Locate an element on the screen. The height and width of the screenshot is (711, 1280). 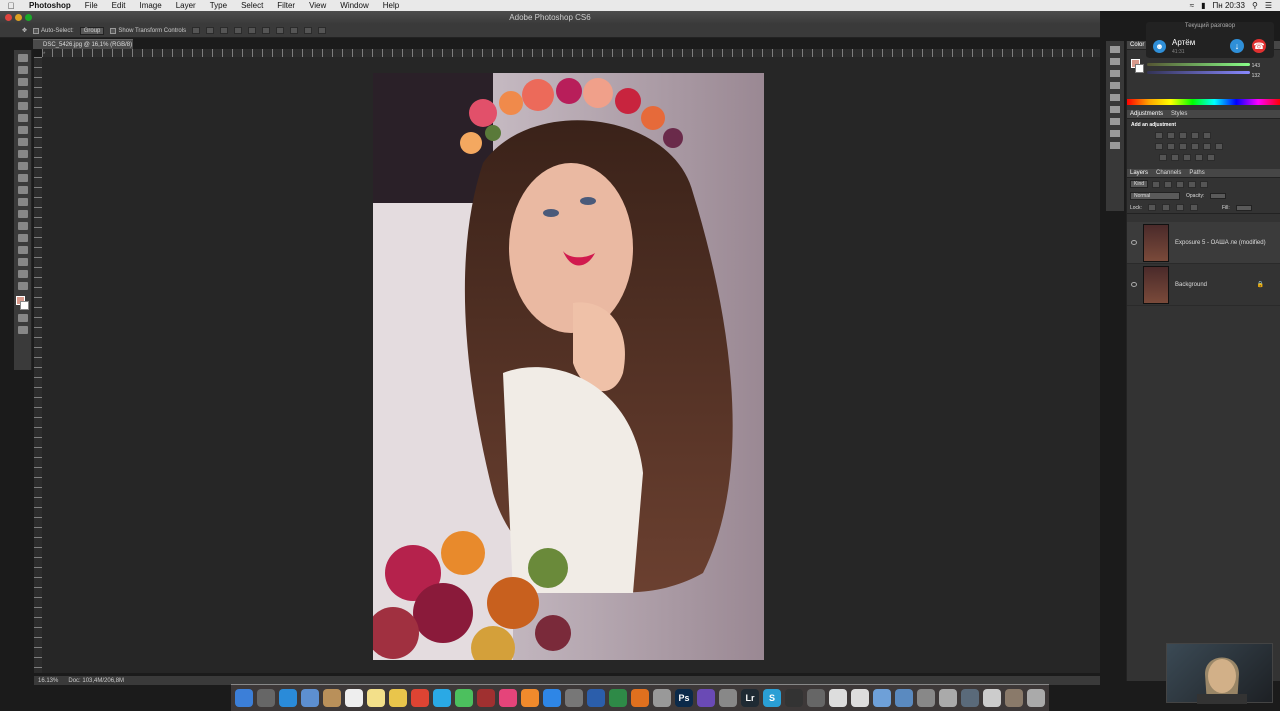
filter-pixel-icon is located at coordinates (1156, 184).